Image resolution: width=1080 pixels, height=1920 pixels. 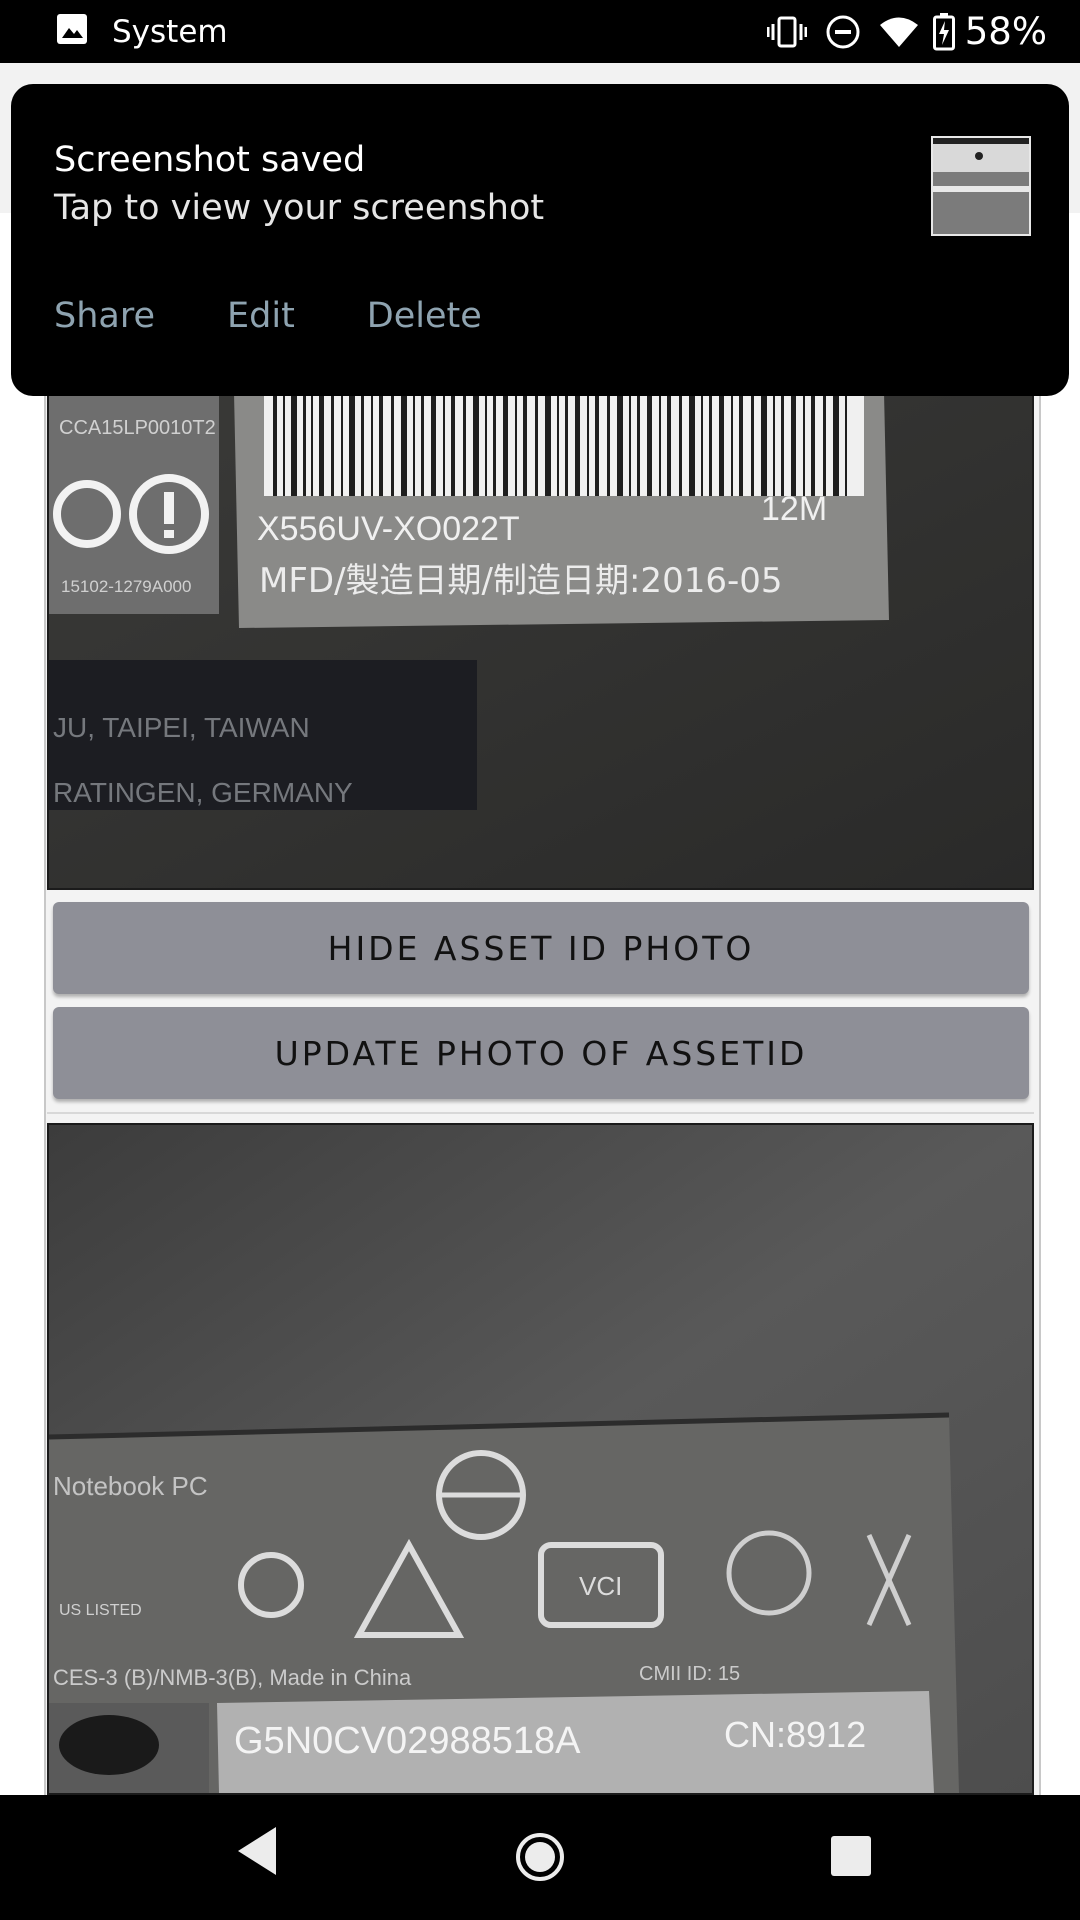 I want to click on status-left: System, so click(x=141, y=31).